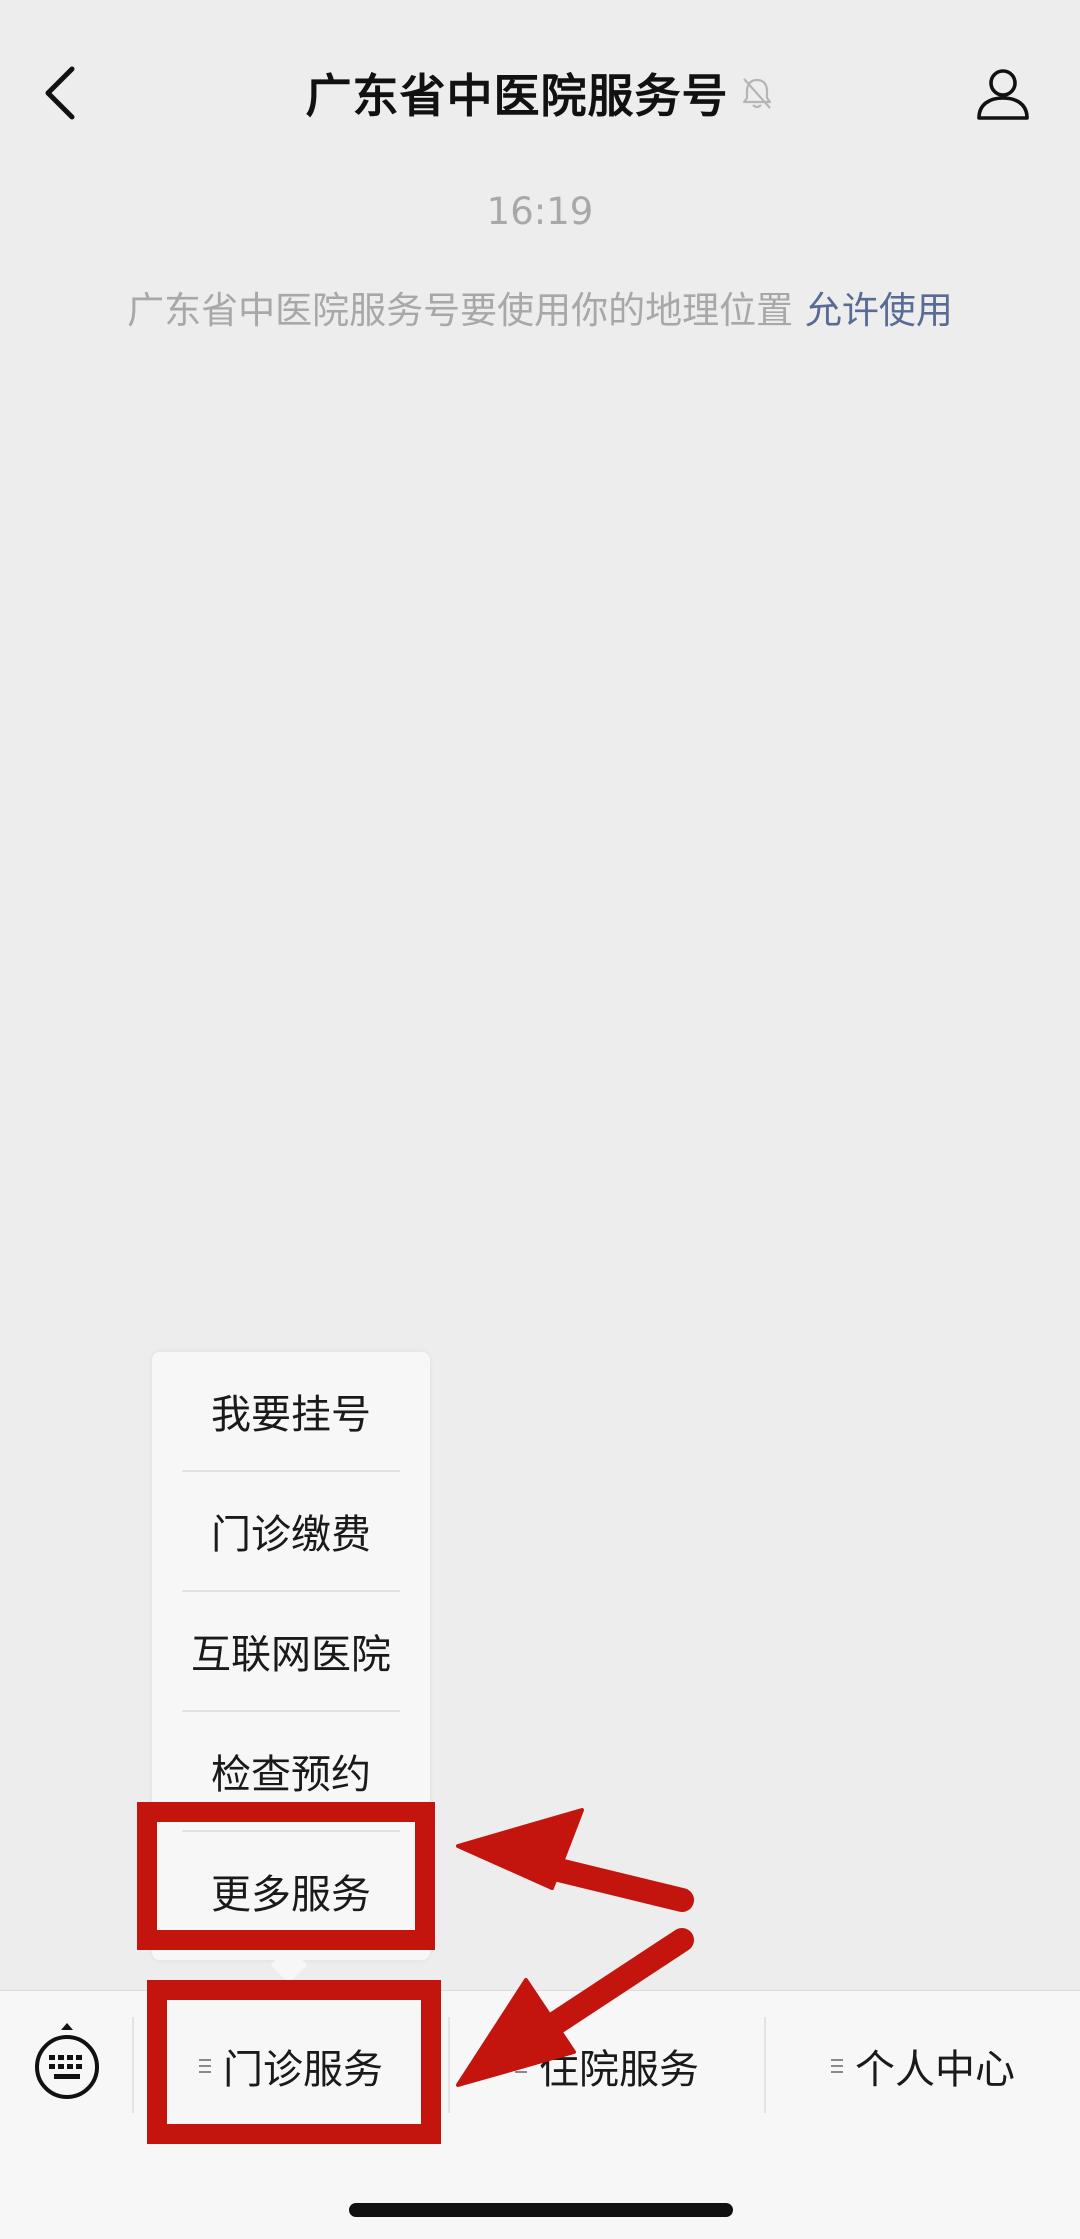 The width and height of the screenshot is (1080, 2239). I want to click on keyboard-toggle-button, so click(67, 2061).